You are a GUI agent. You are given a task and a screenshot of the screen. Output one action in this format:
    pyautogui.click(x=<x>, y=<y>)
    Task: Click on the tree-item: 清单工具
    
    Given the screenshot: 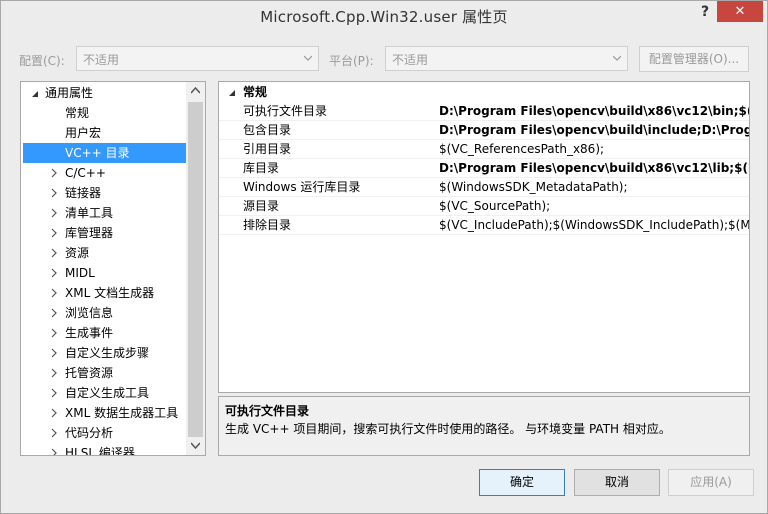 What is the action you would take?
    pyautogui.click(x=103, y=213)
    